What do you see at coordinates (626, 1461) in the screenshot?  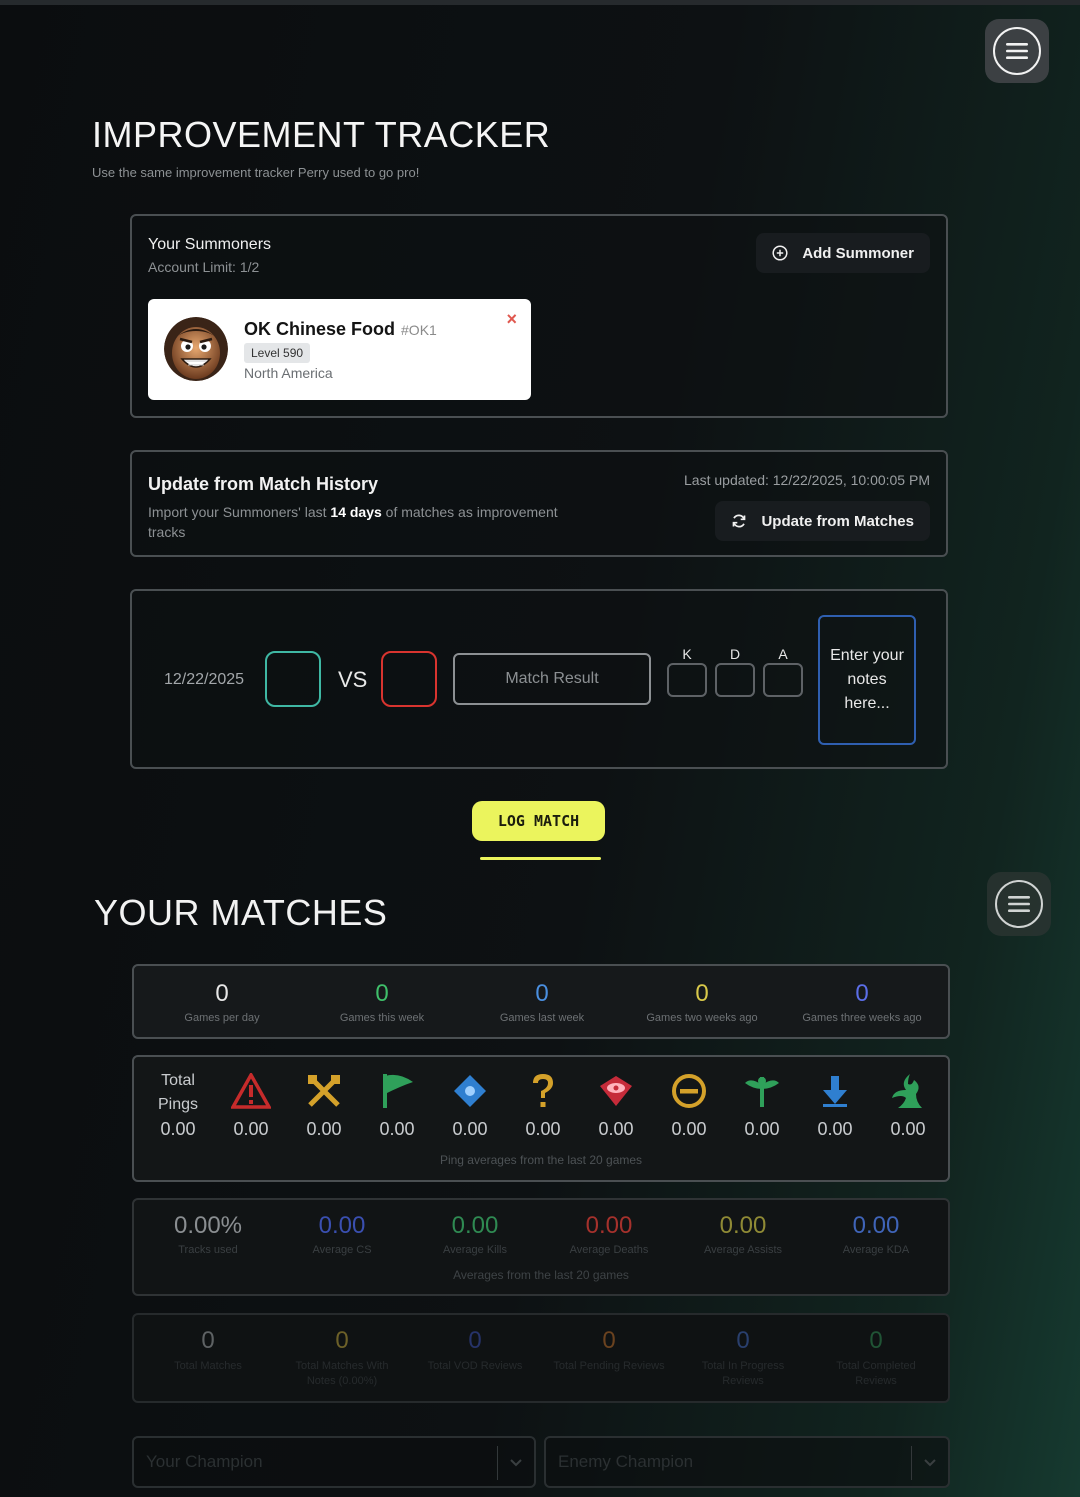 I see `enemy-champion-placeholder: Enemy Champion` at bounding box center [626, 1461].